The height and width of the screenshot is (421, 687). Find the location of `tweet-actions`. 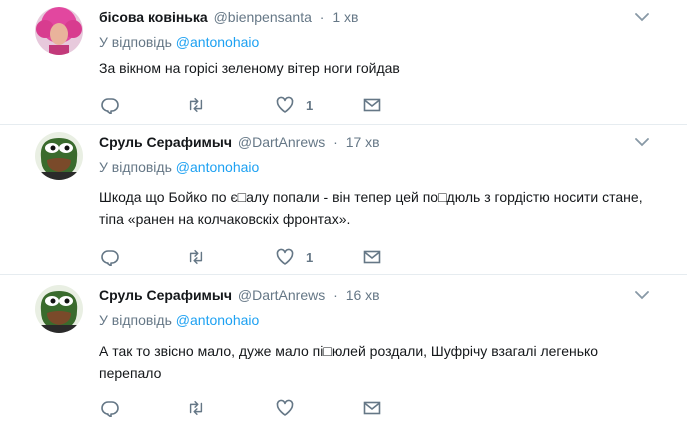

tweet-actions is located at coordinates (249, 408).